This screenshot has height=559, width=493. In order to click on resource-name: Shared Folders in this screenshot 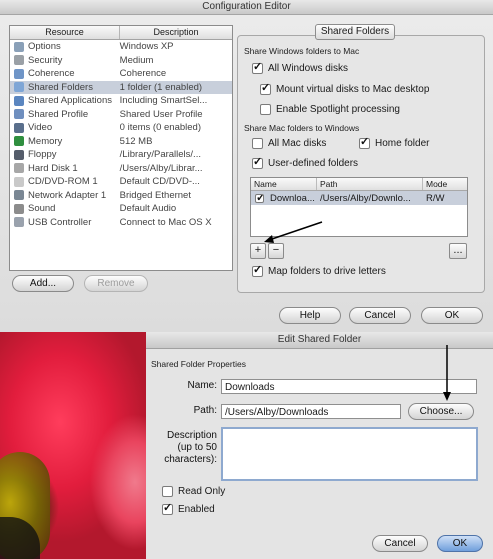, I will do `click(60, 87)`.